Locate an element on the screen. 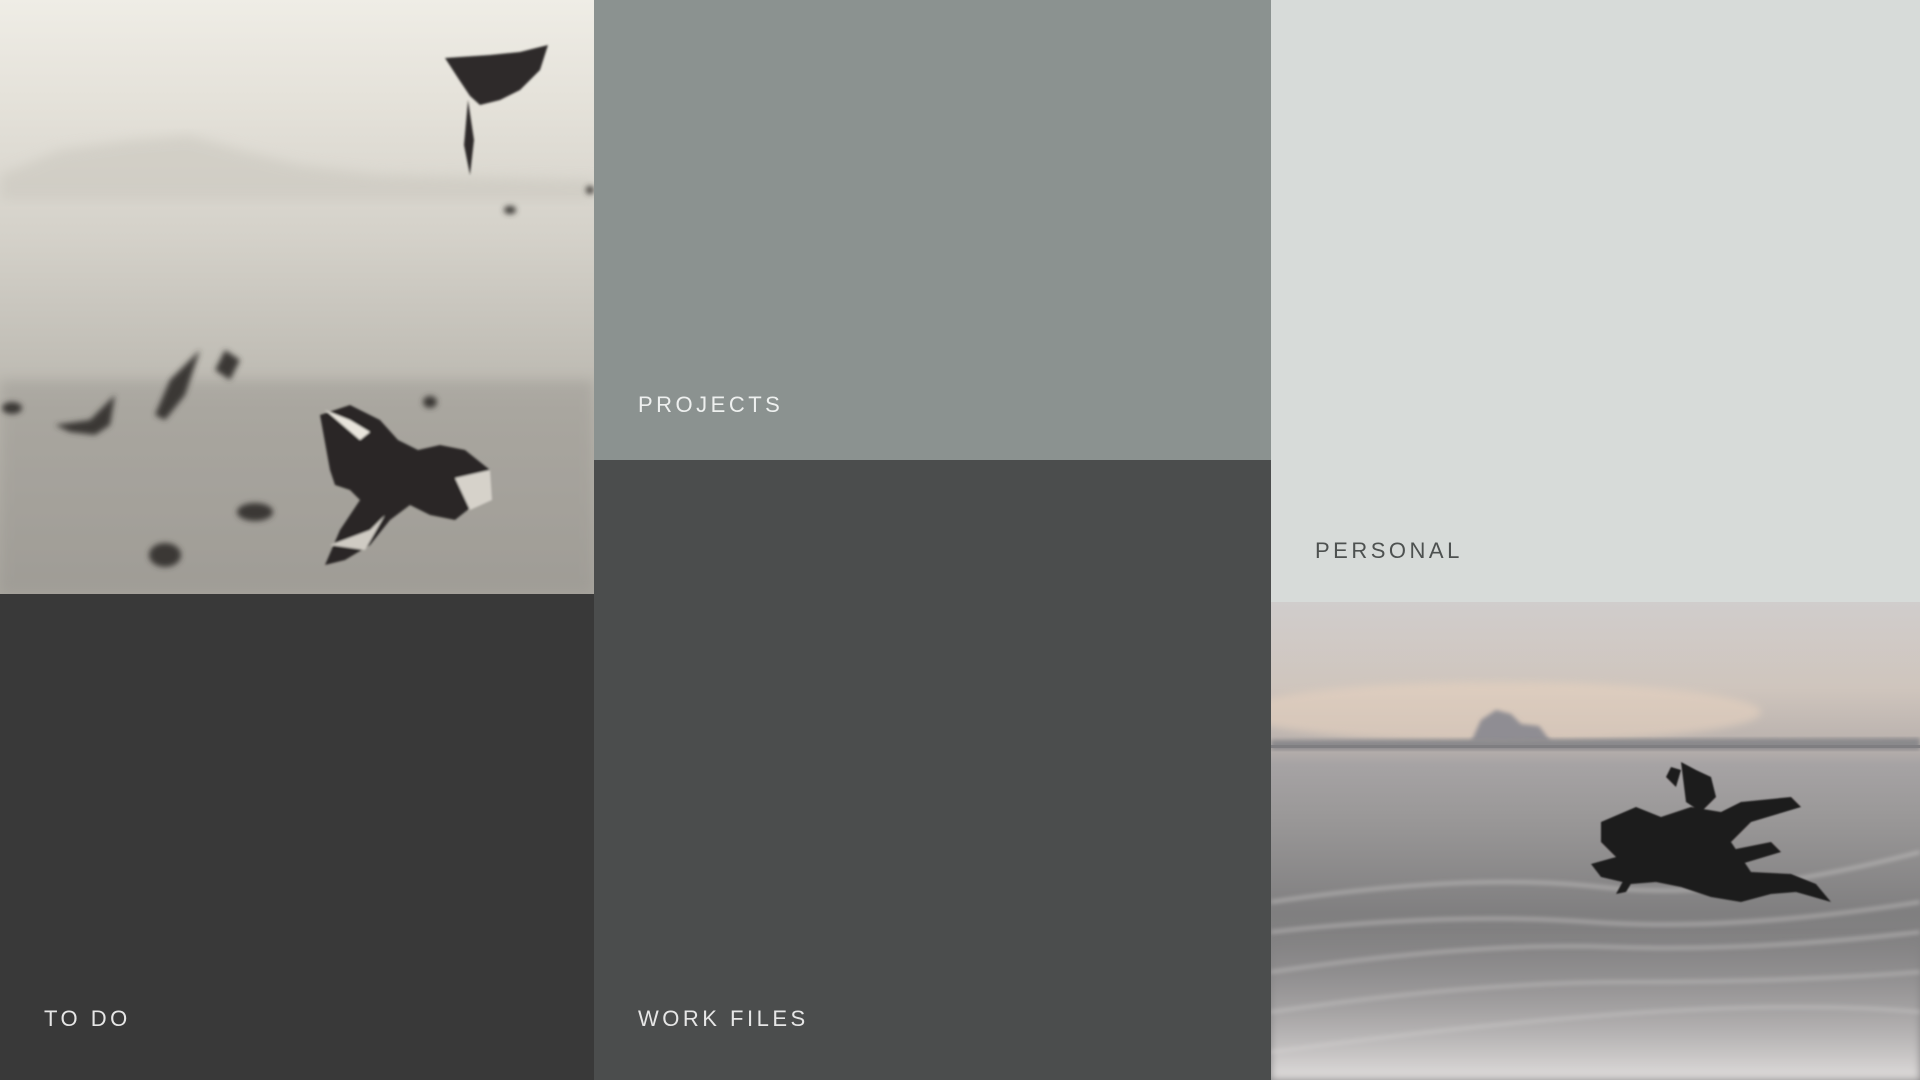 The height and width of the screenshot is (1080, 1920). tile-label-projects: PROJECTS is located at coordinates (711, 404).